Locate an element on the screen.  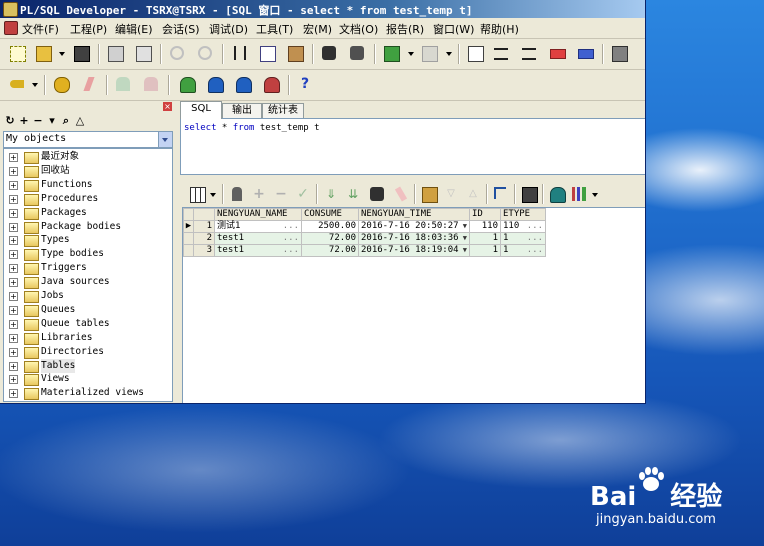
comment-button is located at coordinates (557, 53).